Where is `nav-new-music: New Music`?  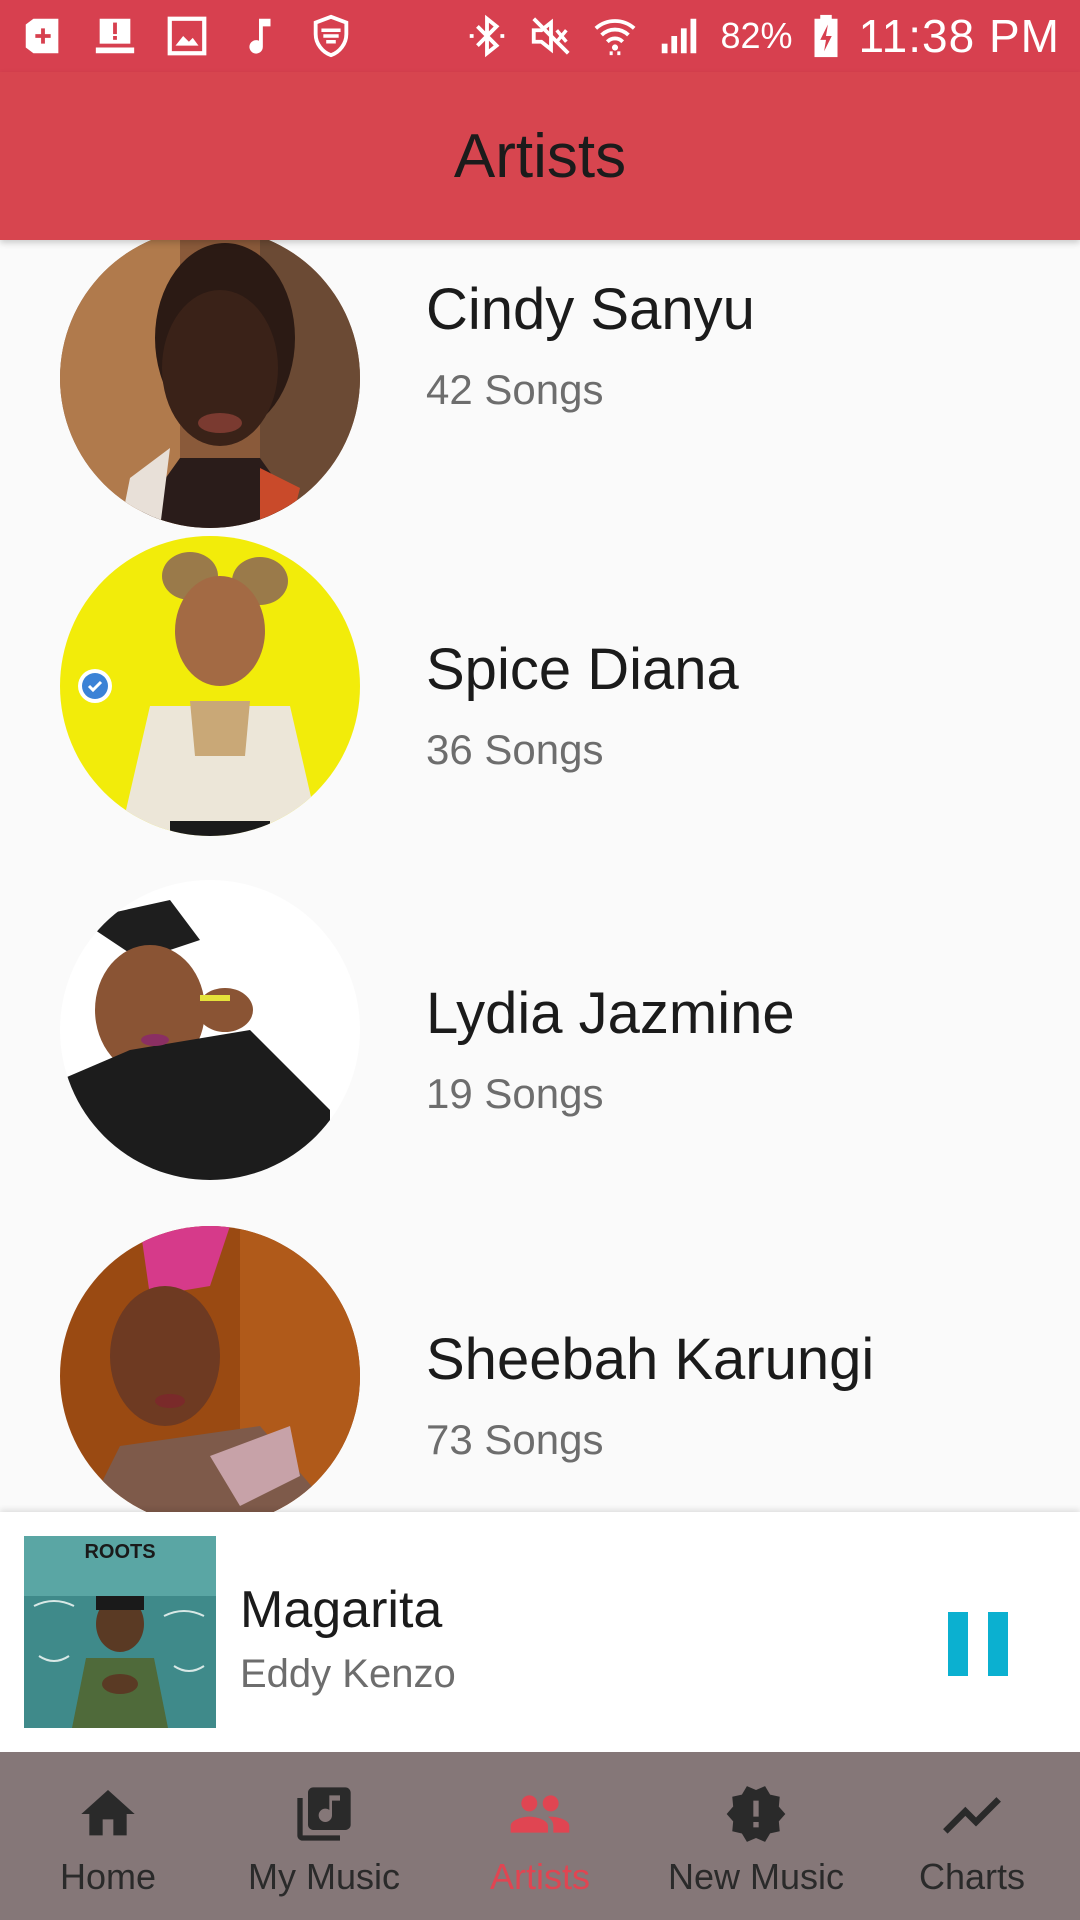
nav-new-music: New Music is located at coordinates (756, 1836).